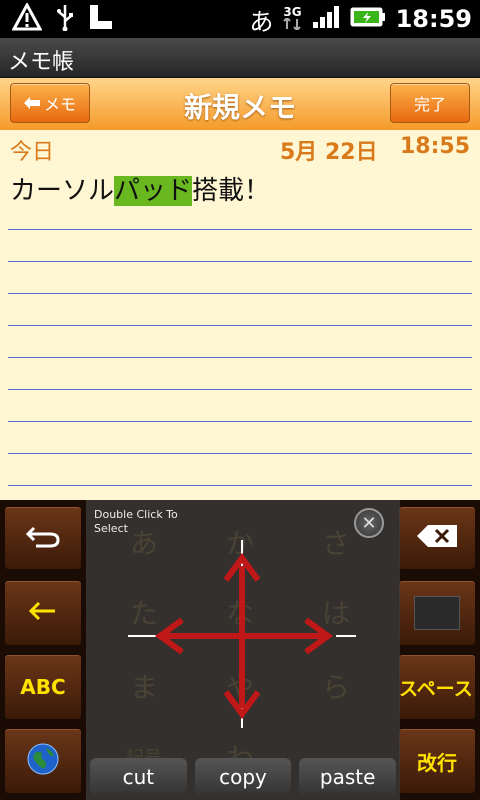  I want to click on cursor-arrows-icon, so click(242, 634).